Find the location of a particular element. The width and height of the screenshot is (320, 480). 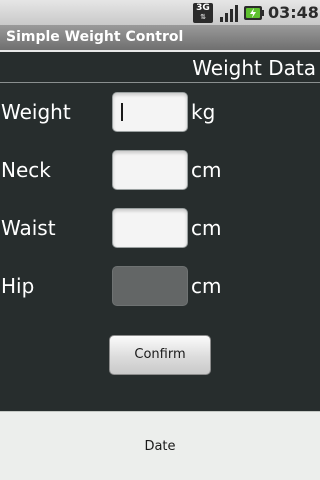

3g-data-icon: 3G ⇅ is located at coordinates (203, 13).